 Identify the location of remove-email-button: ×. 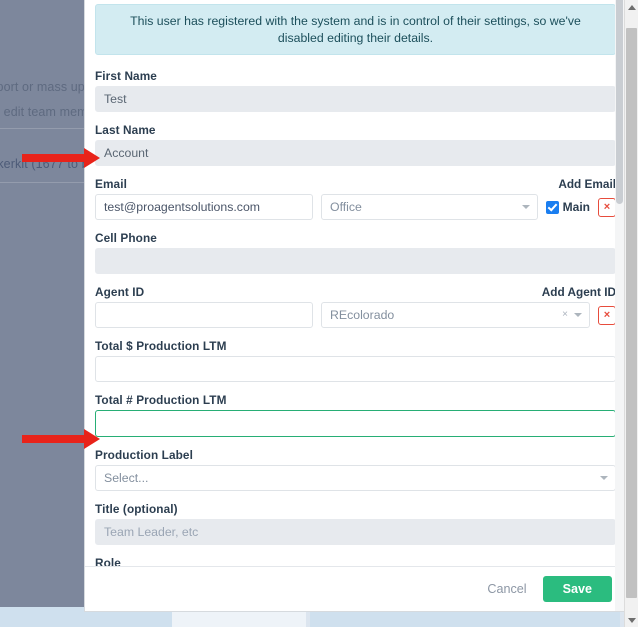
(607, 207).